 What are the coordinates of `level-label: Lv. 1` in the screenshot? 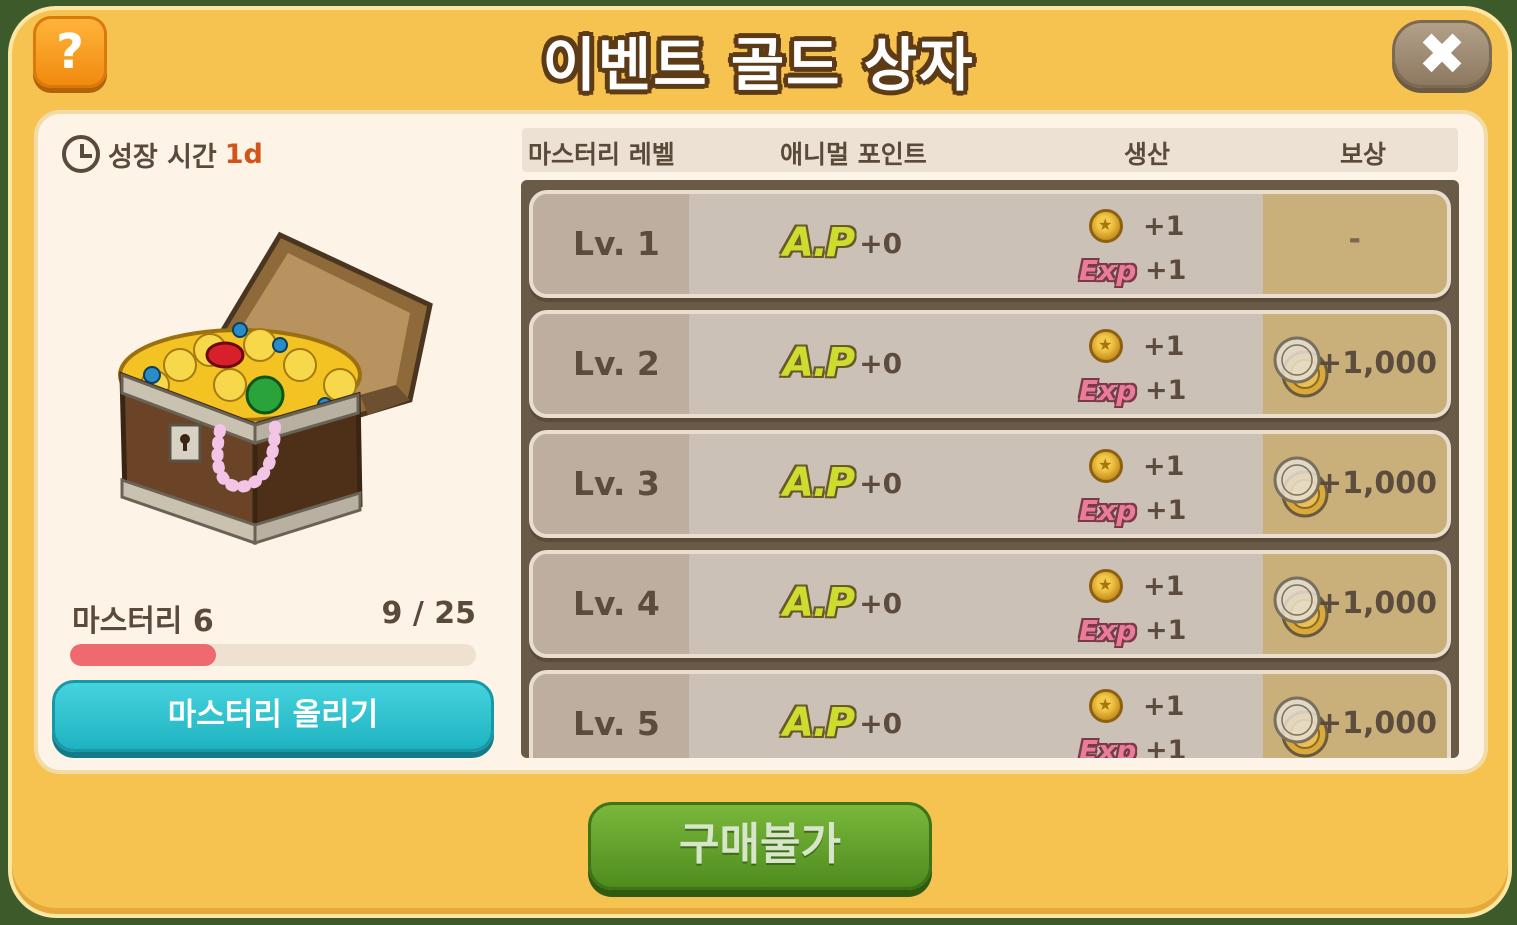 It's located at (616, 243).